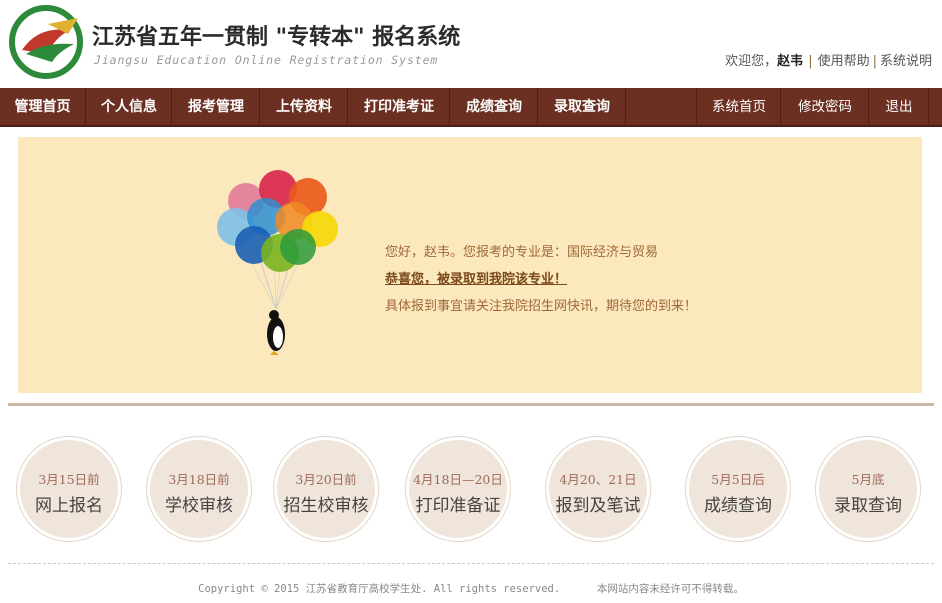 The height and width of the screenshot is (603, 942). I want to click on step-date: 4月18日—20日, so click(458, 479).